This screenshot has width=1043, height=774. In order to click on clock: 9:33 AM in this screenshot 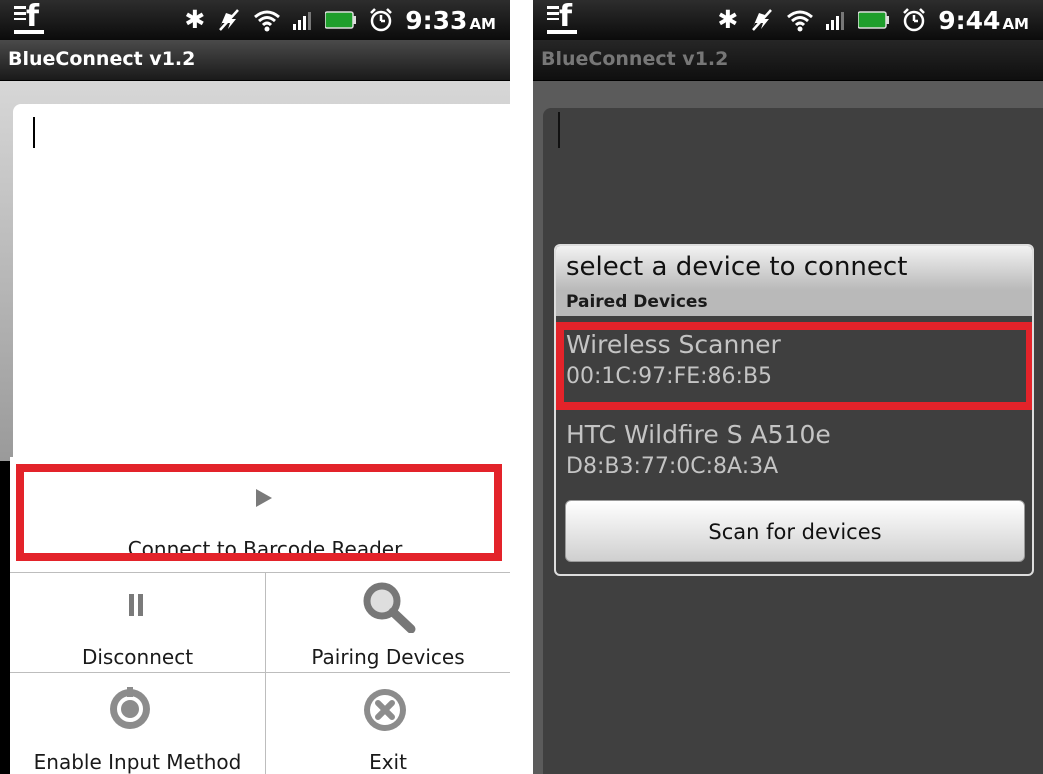, I will do `click(450, 20)`.